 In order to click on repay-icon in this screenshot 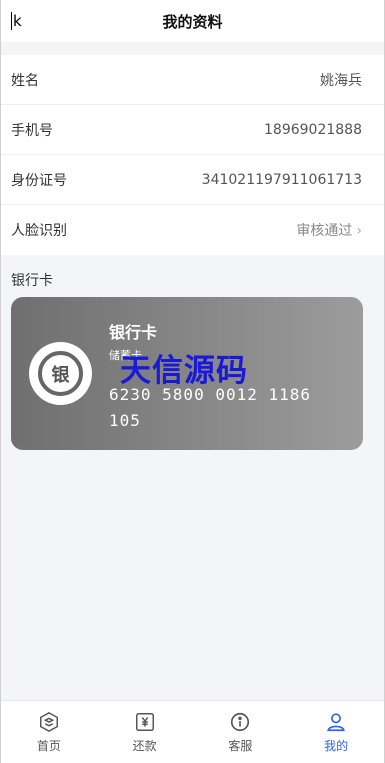, I will do `click(144, 721)`.